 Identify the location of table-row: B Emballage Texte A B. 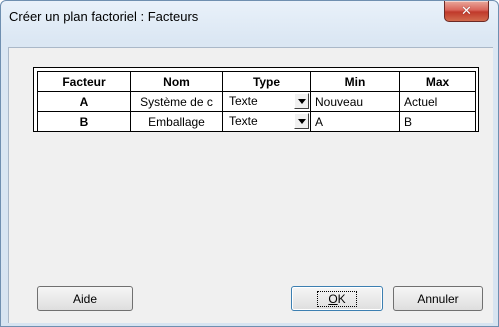
(256, 121).